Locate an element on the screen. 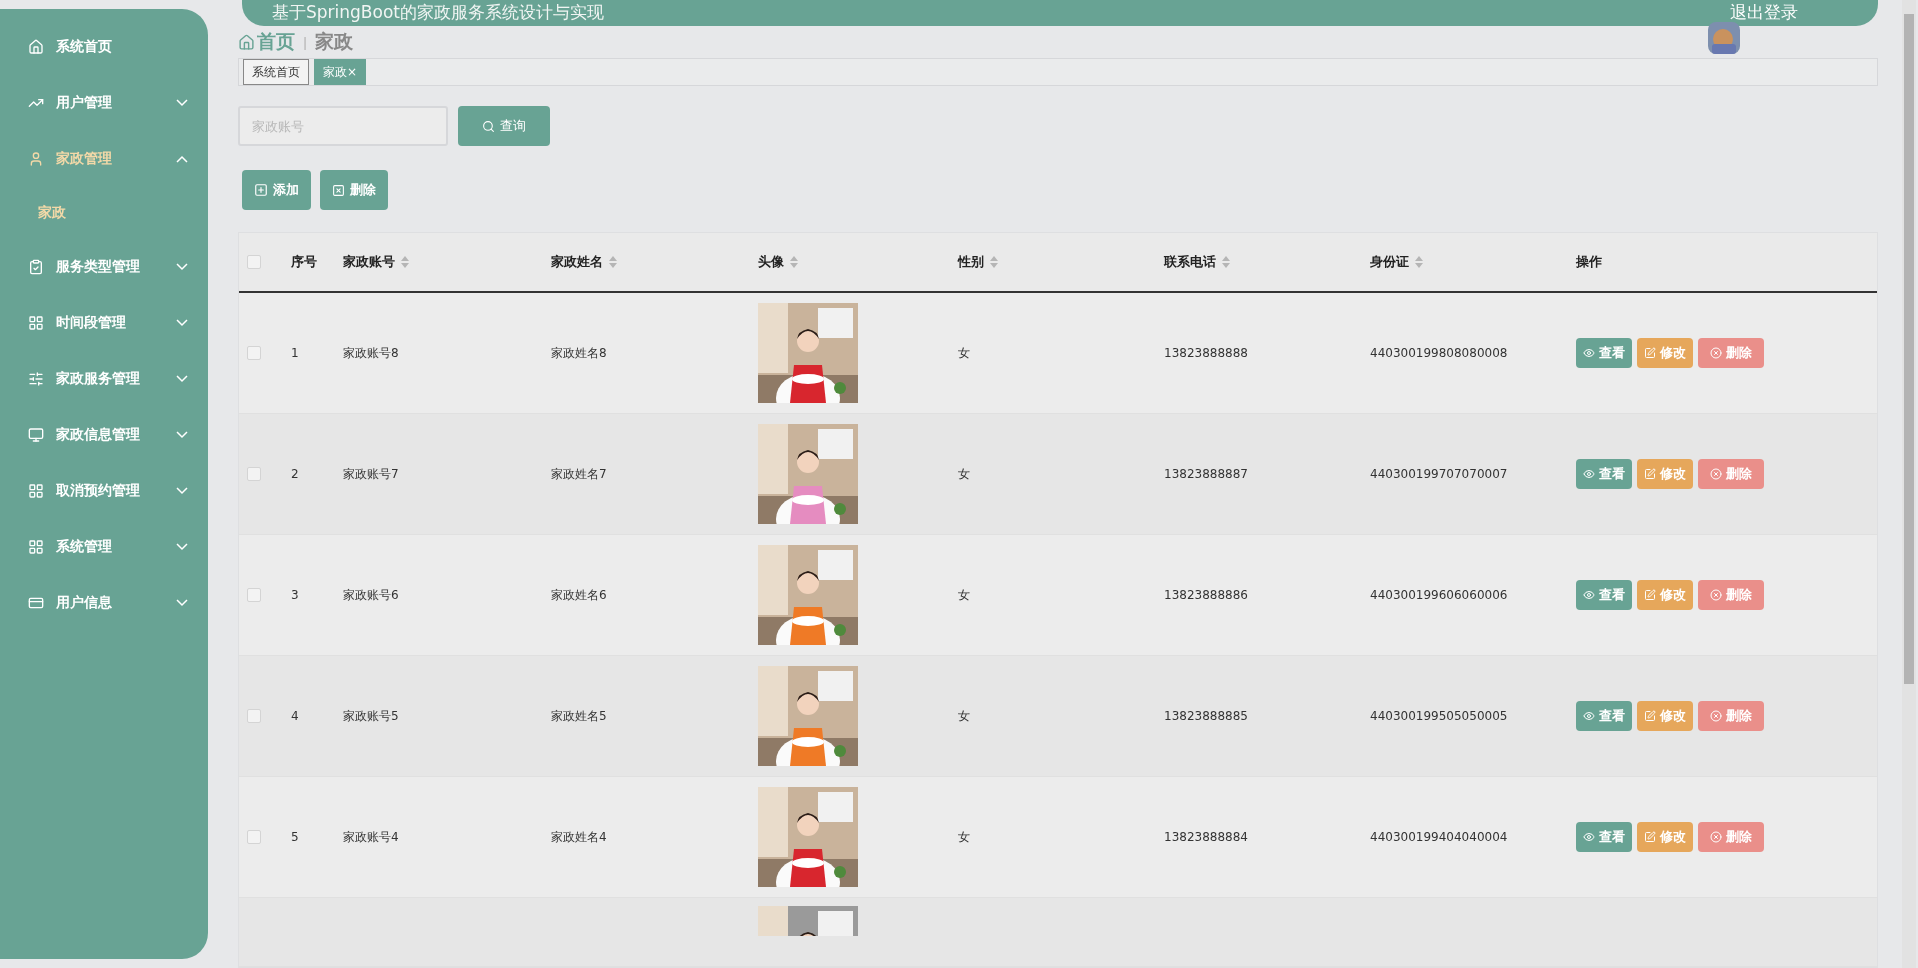  plus-icon is located at coordinates (261, 190).